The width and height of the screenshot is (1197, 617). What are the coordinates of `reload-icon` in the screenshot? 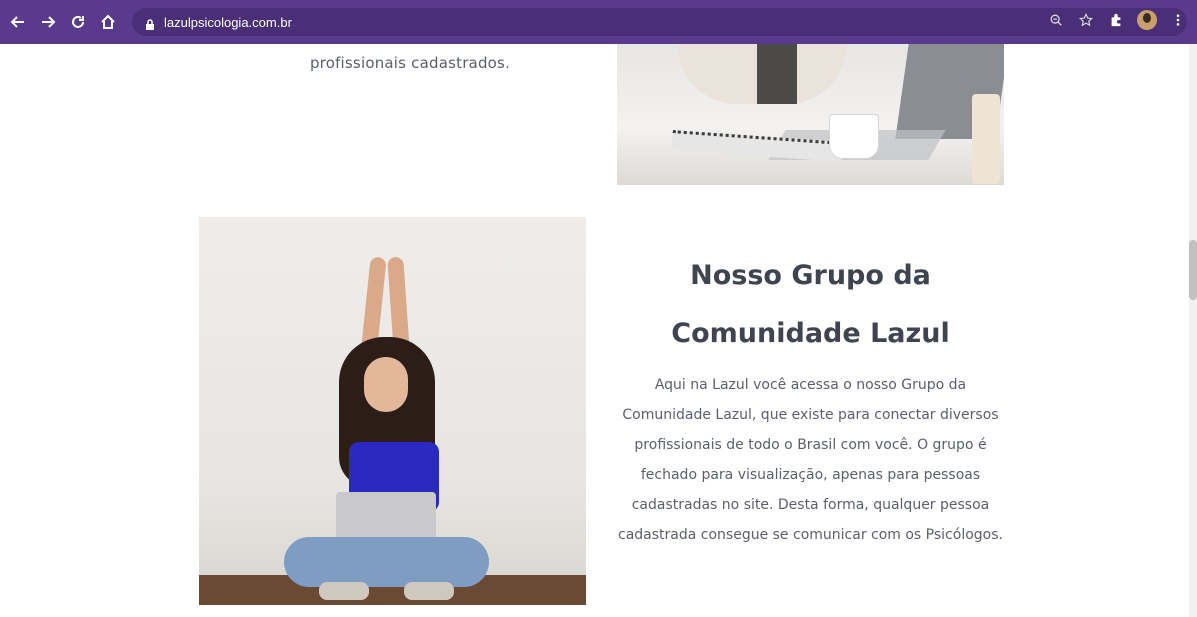 It's located at (78, 22).